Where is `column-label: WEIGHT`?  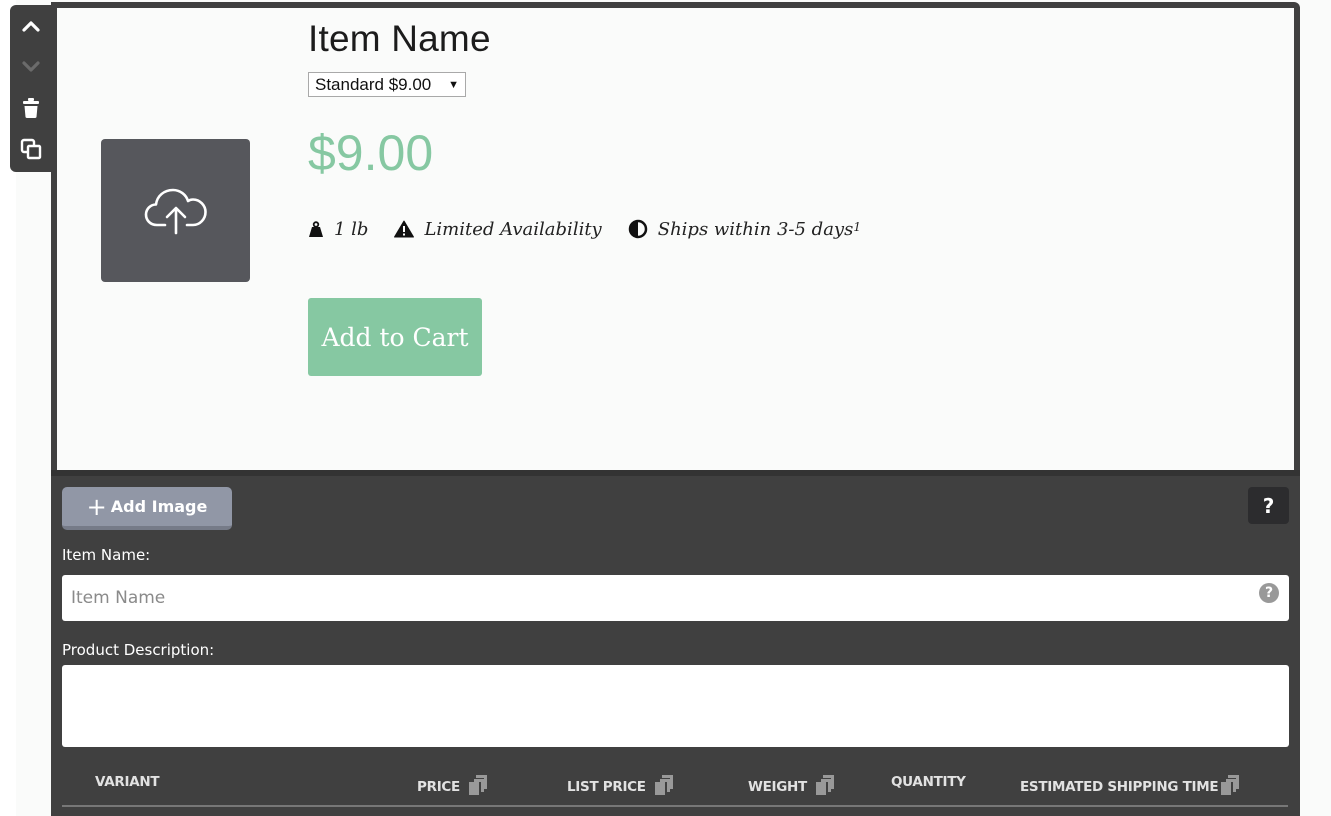 column-label: WEIGHT is located at coordinates (777, 787).